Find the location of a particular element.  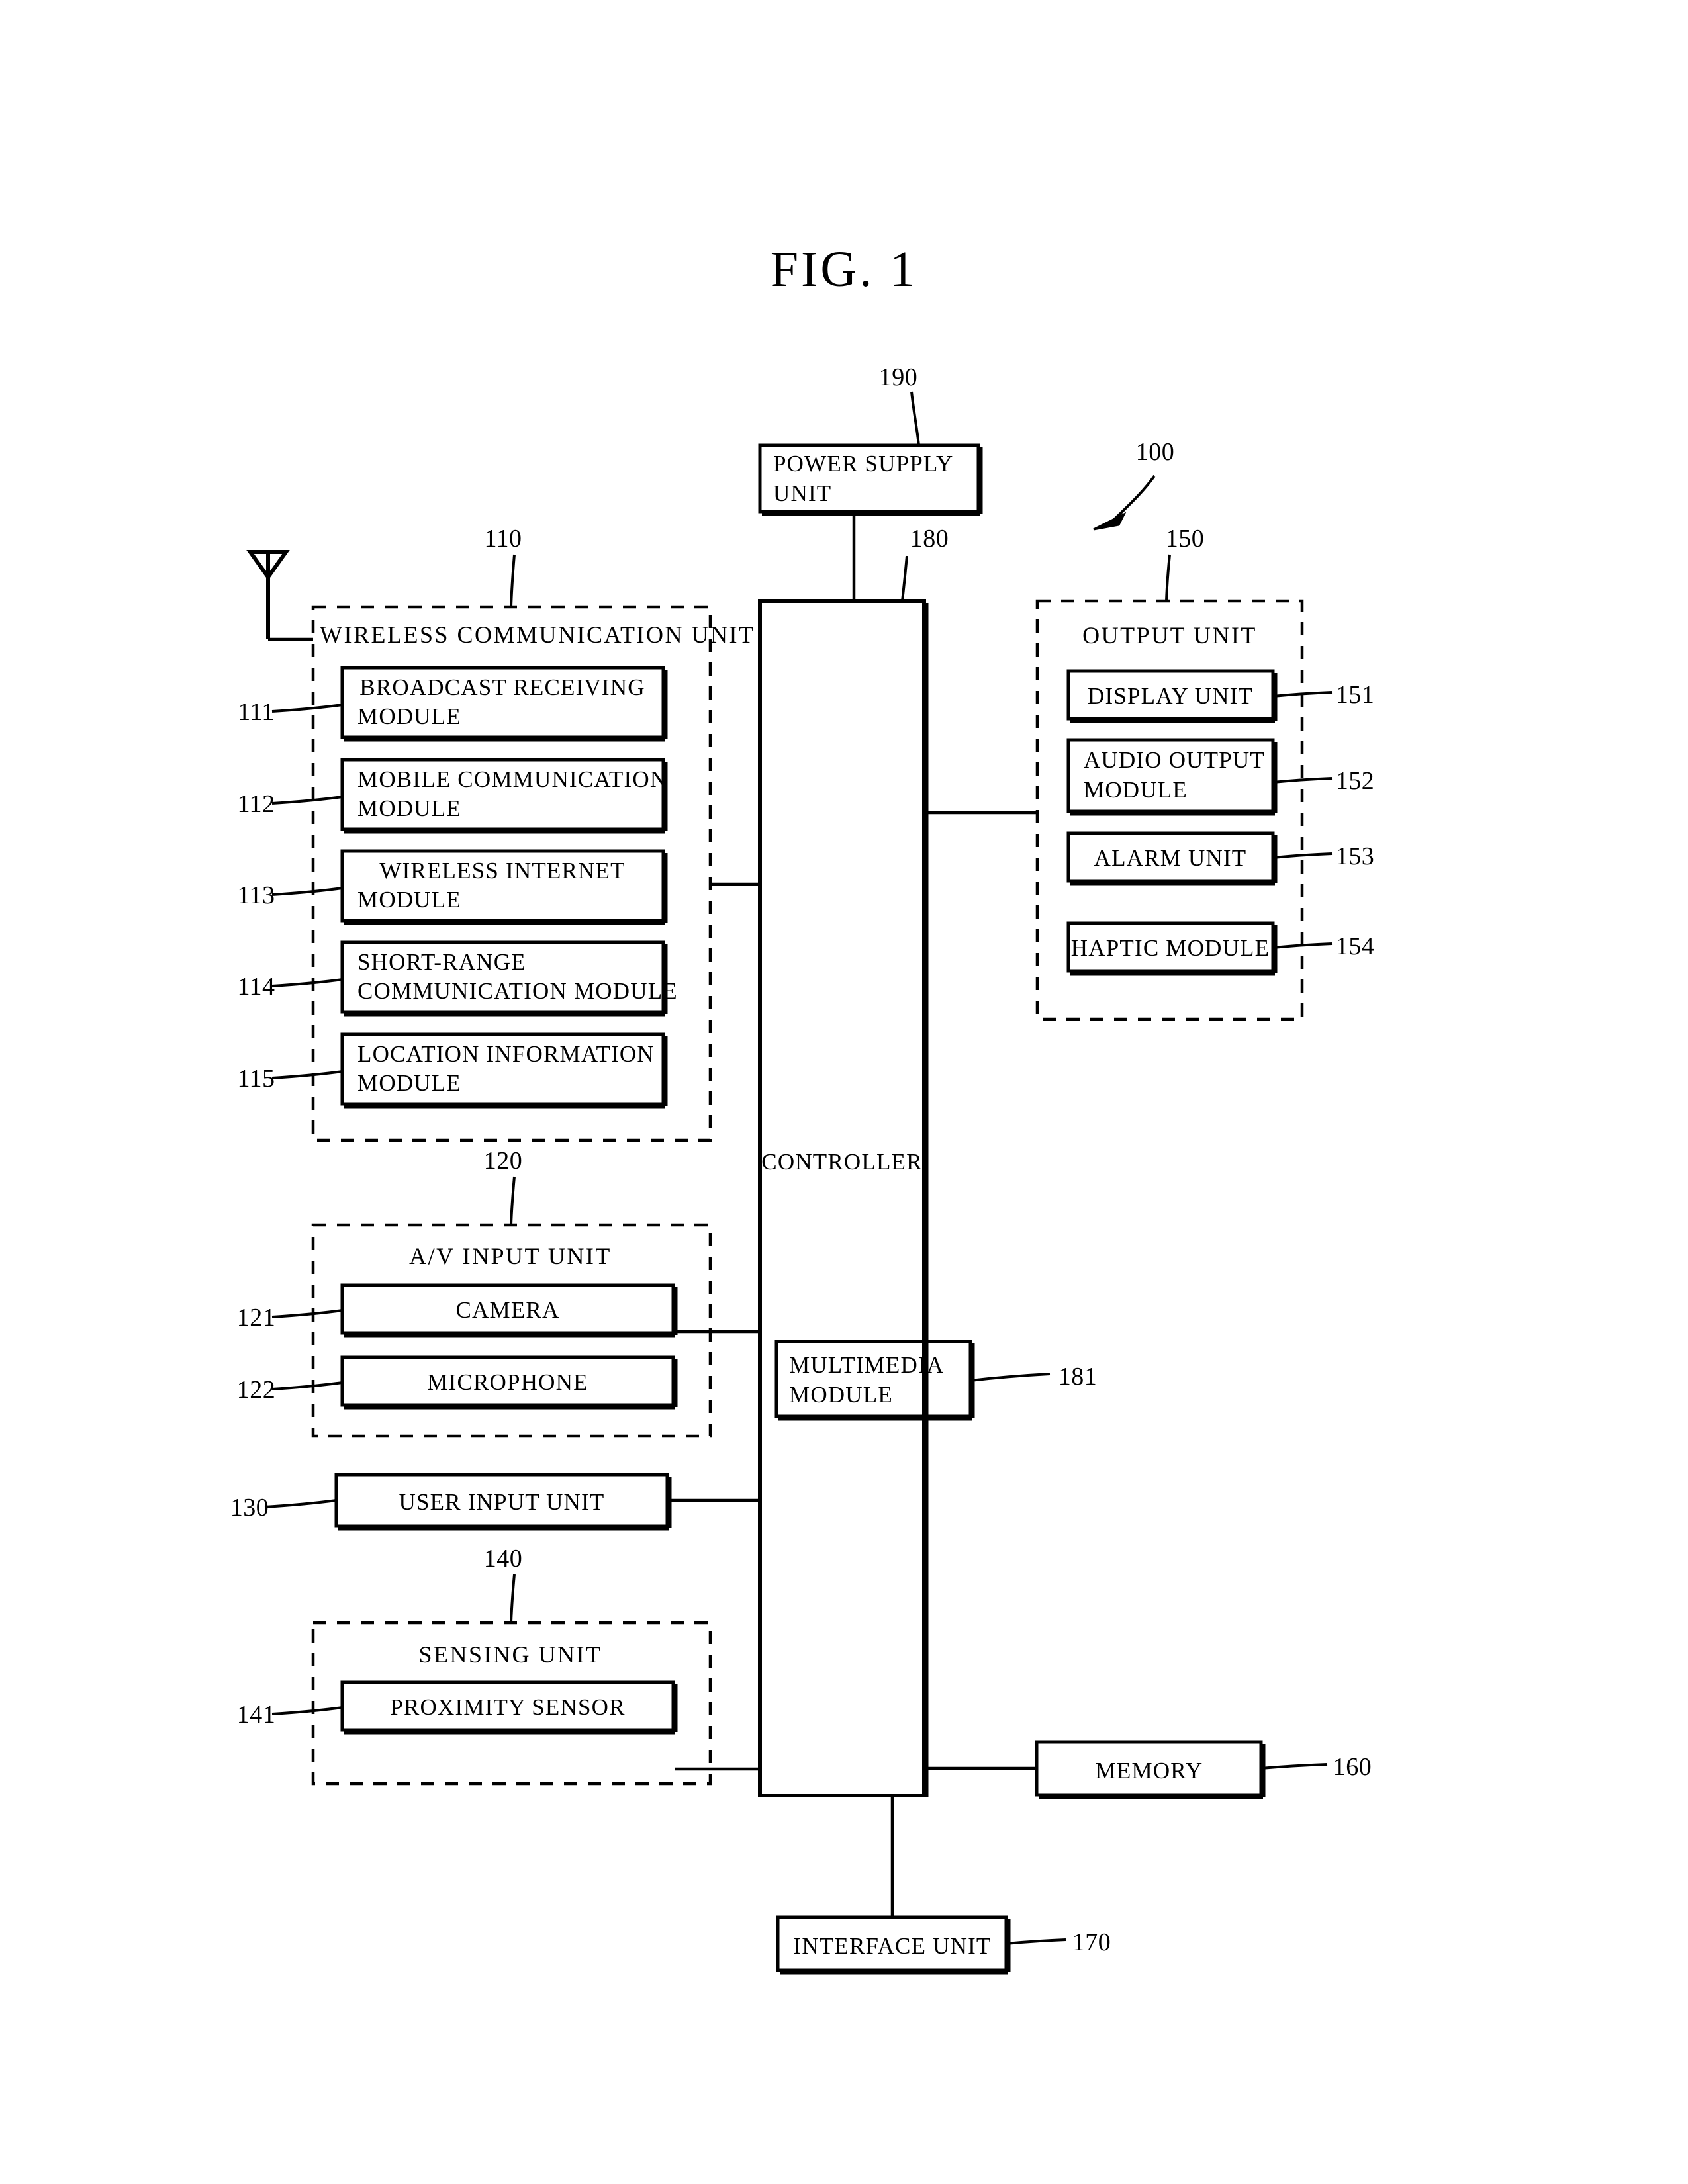

power-supply-label-line1: POWER SUPPLY is located at coordinates (863, 464).